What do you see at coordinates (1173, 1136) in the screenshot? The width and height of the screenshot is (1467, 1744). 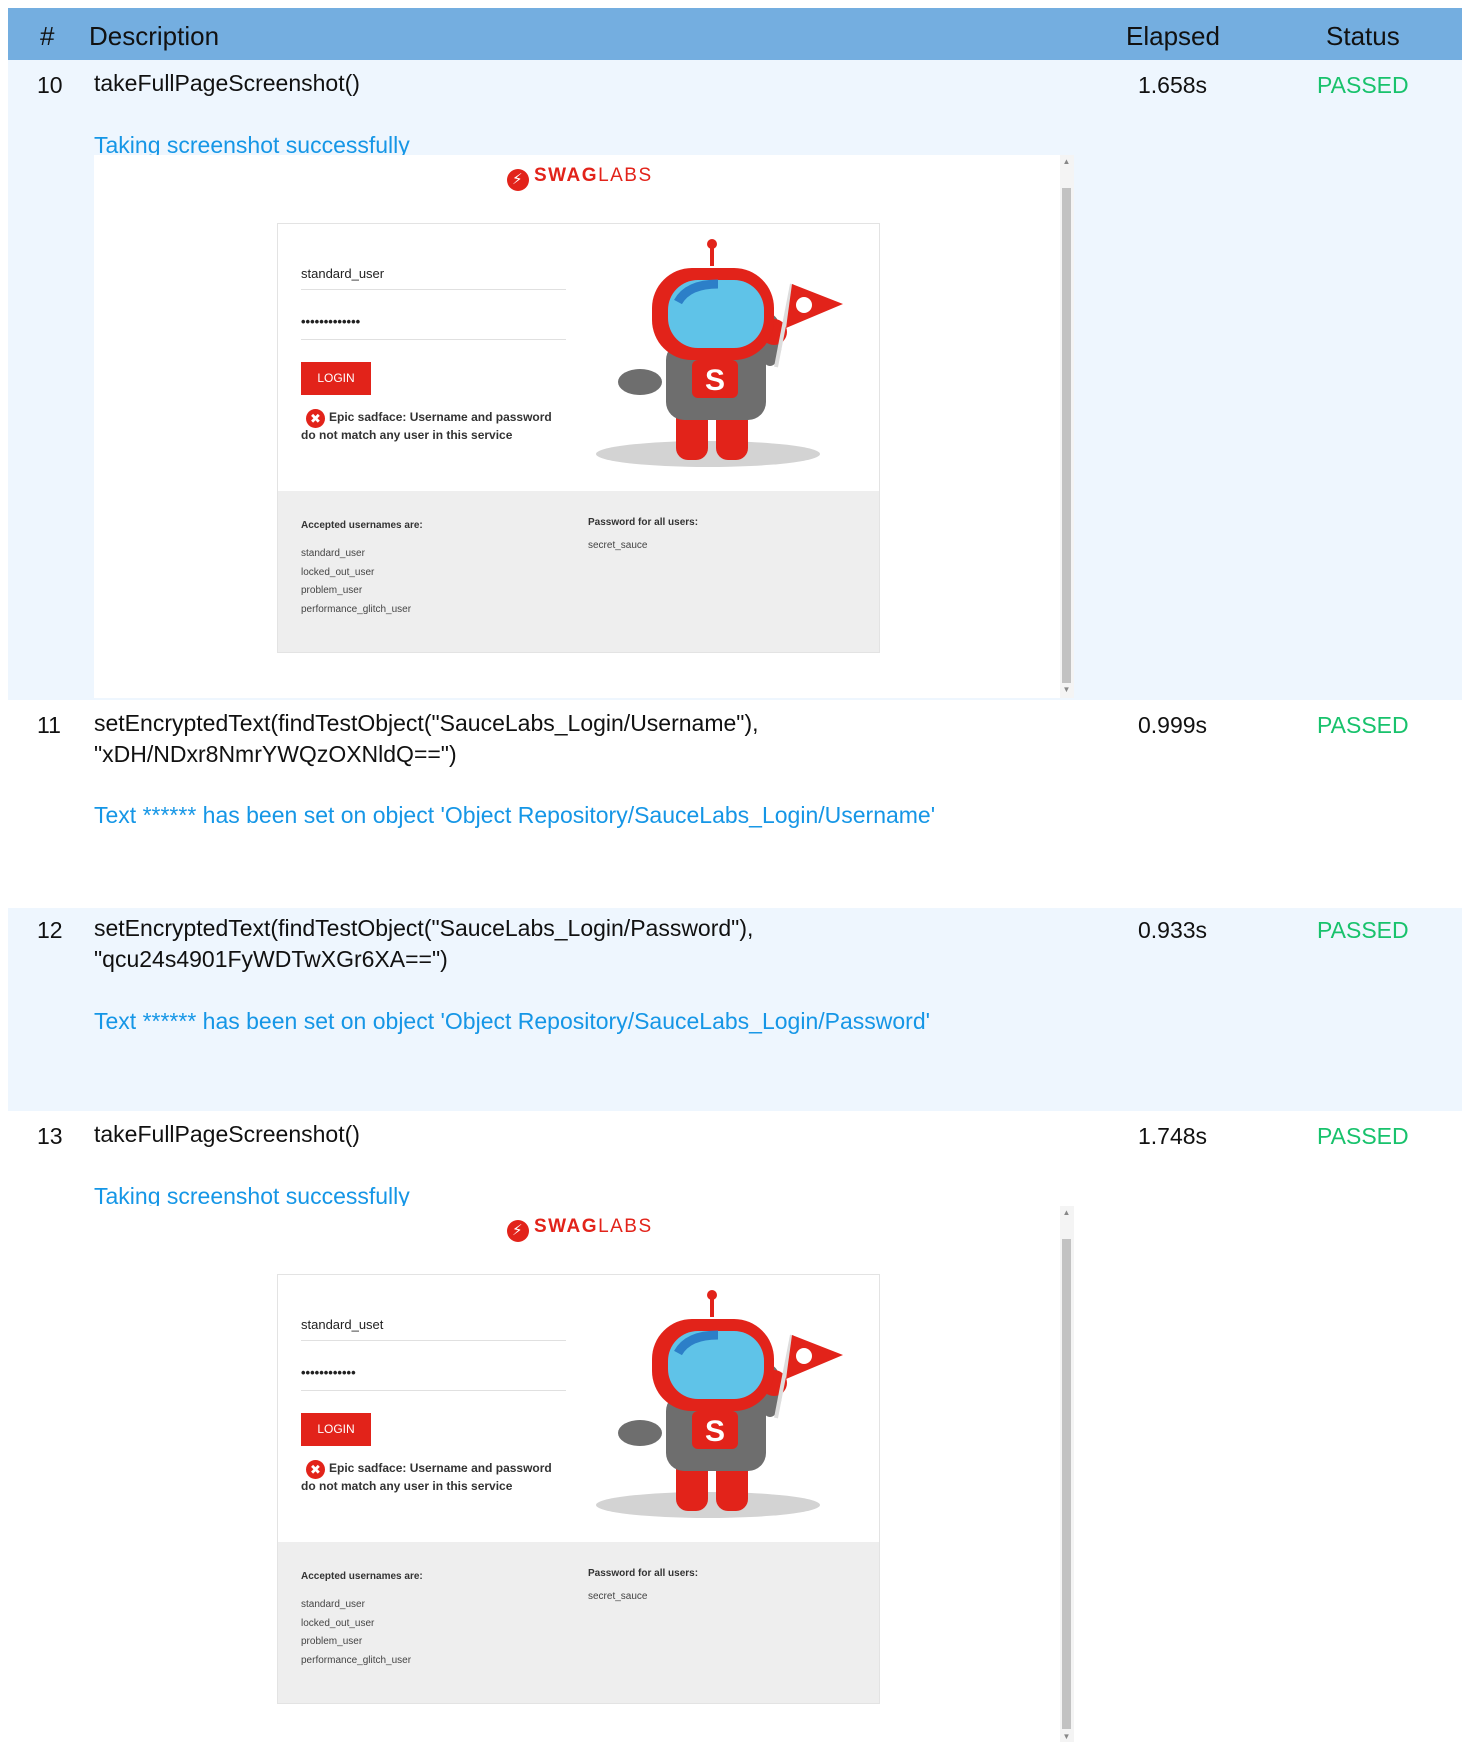 I see `row-elapsed: 1.748s` at bounding box center [1173, 1136].